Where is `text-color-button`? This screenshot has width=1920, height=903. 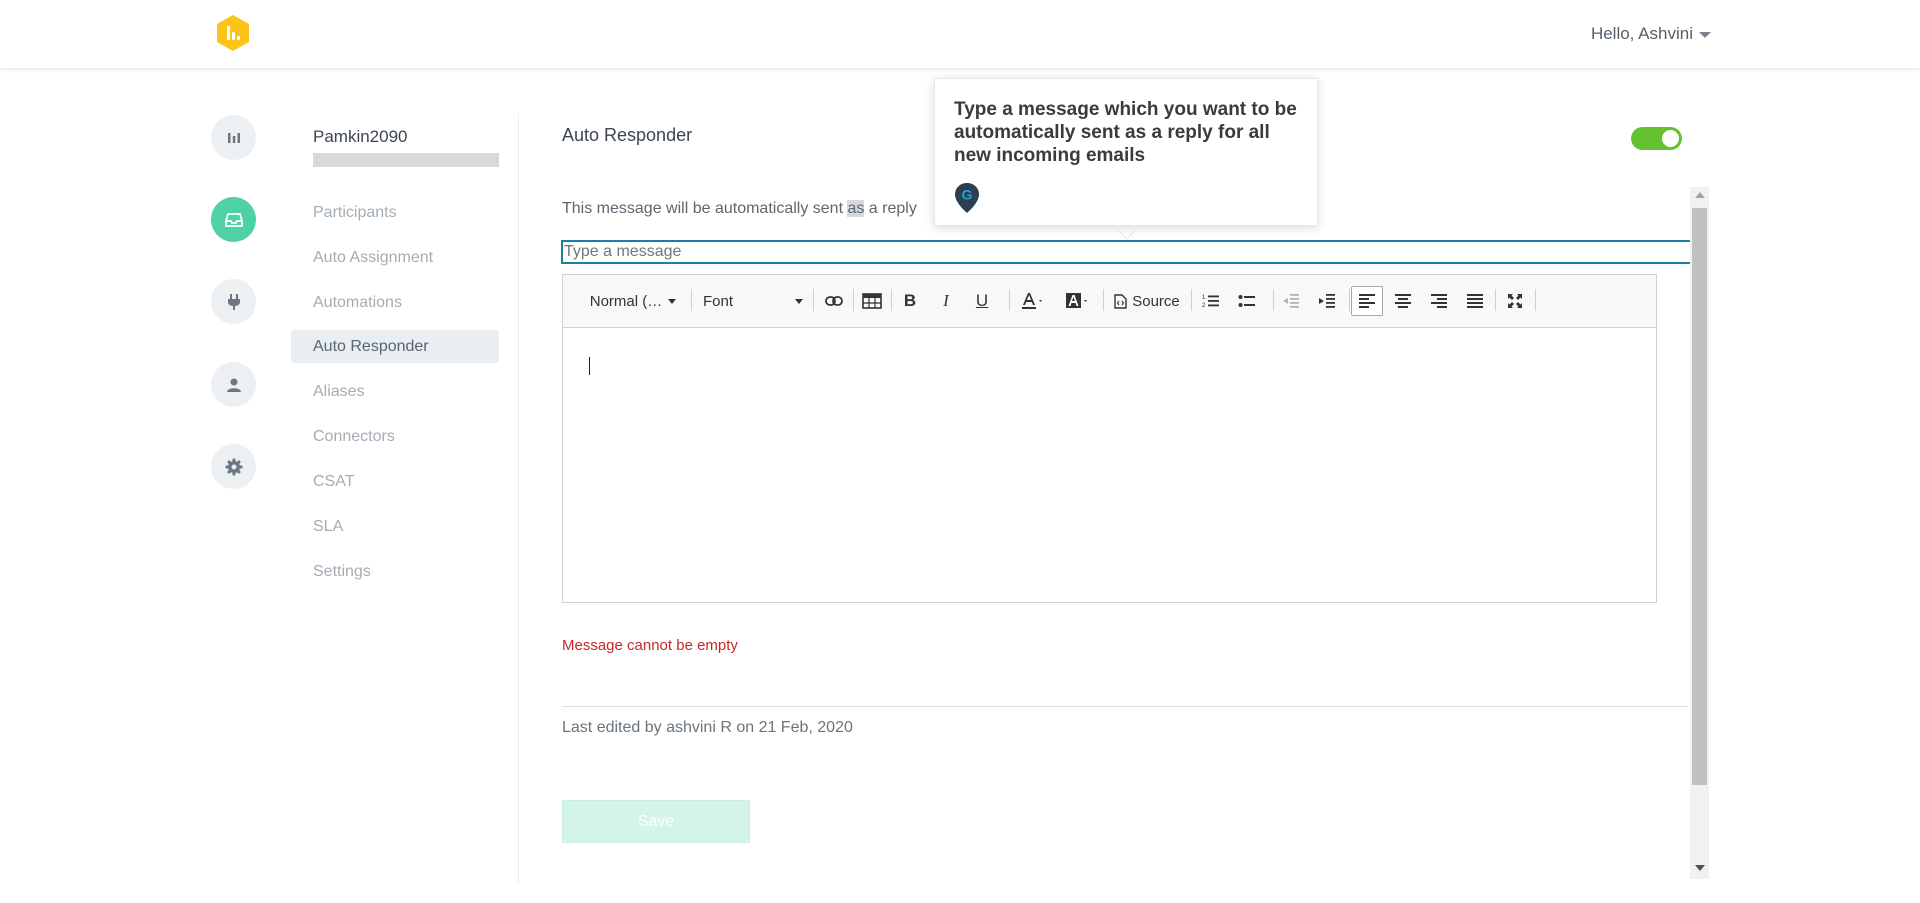 text-color-button is located at coordinates (1033, 301).